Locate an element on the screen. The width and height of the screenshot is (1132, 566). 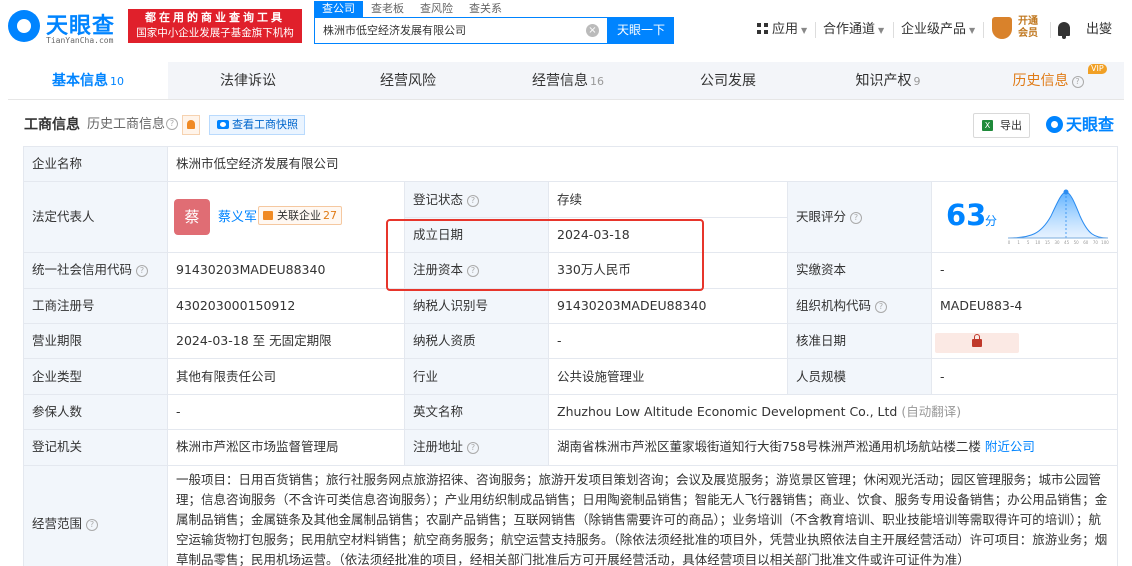
insured-label: 参保人数 is located at coordinates (95, 412).